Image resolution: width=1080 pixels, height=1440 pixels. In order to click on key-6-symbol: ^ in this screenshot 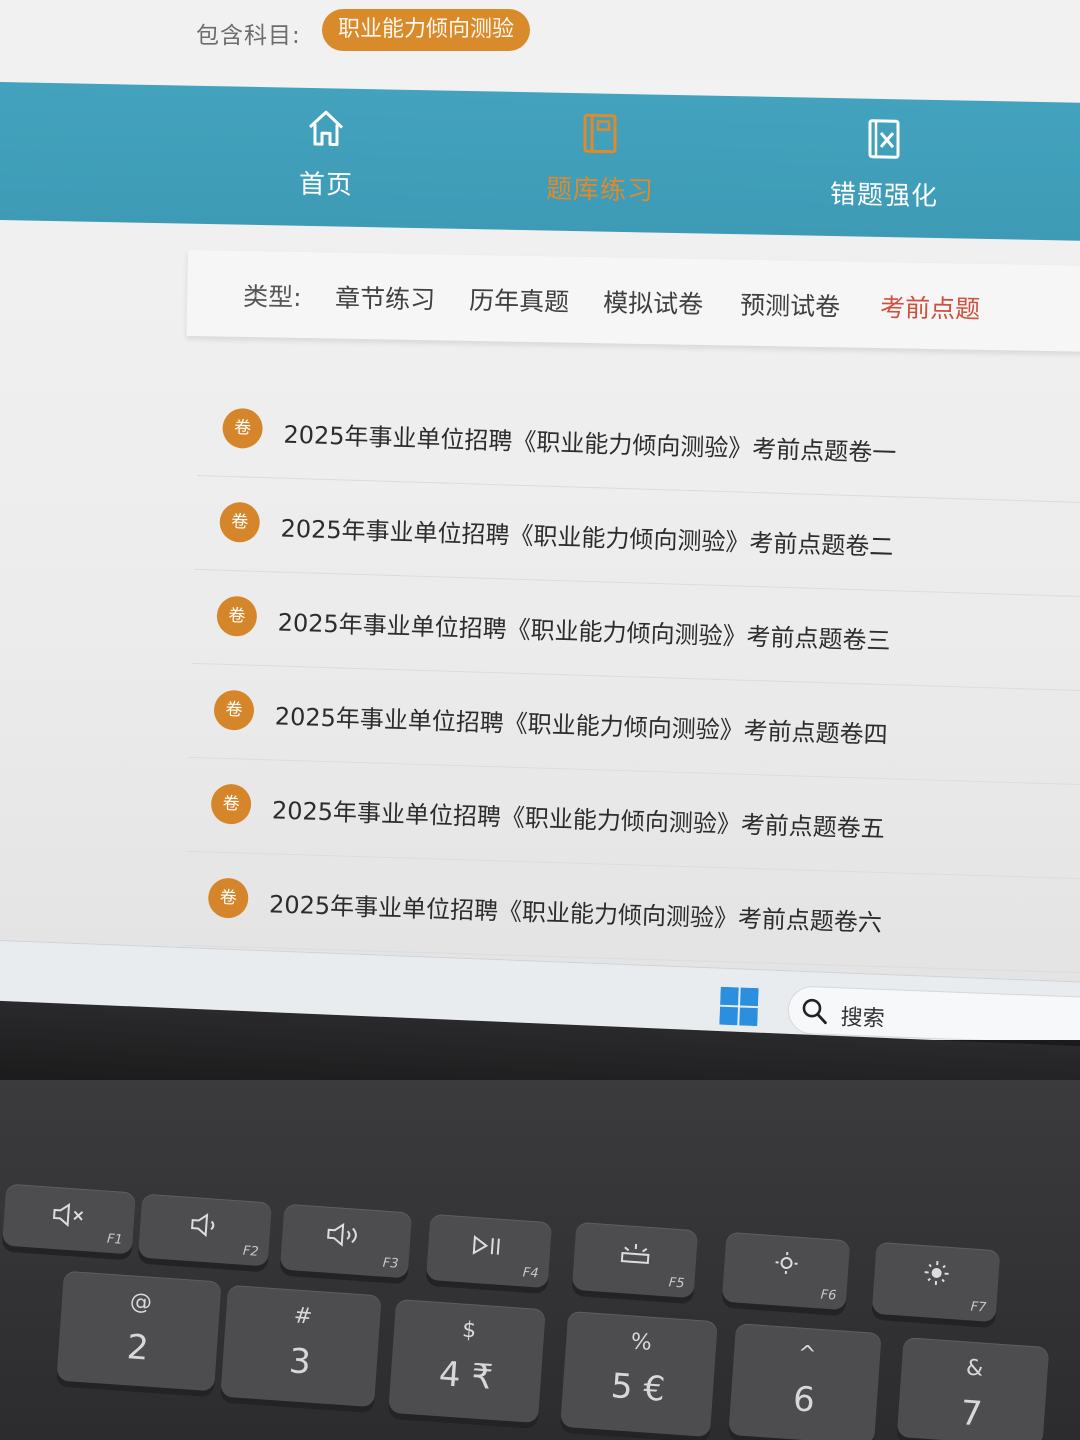, I will do `click(807, 1354)`.